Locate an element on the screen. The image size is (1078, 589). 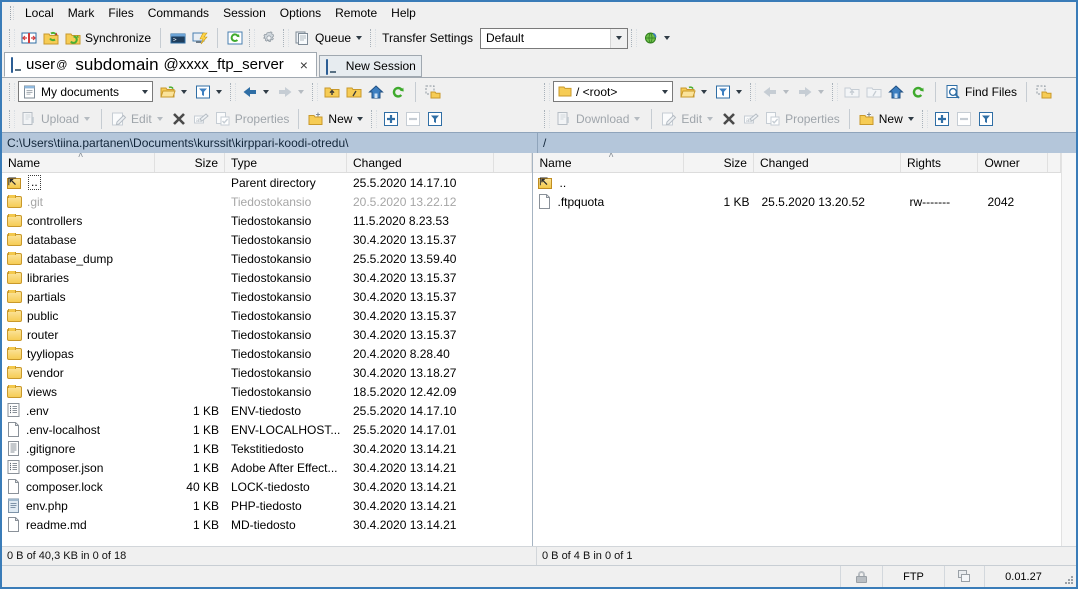
remote-invert-selection-button is located at coordinates (986, 119).